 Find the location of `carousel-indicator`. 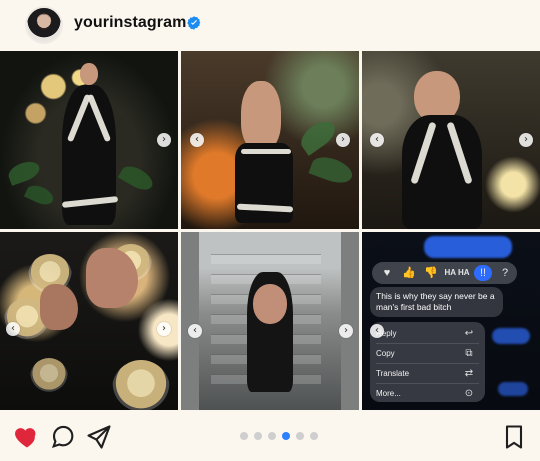

carousel-indicator is located at coordinates (280, 437).